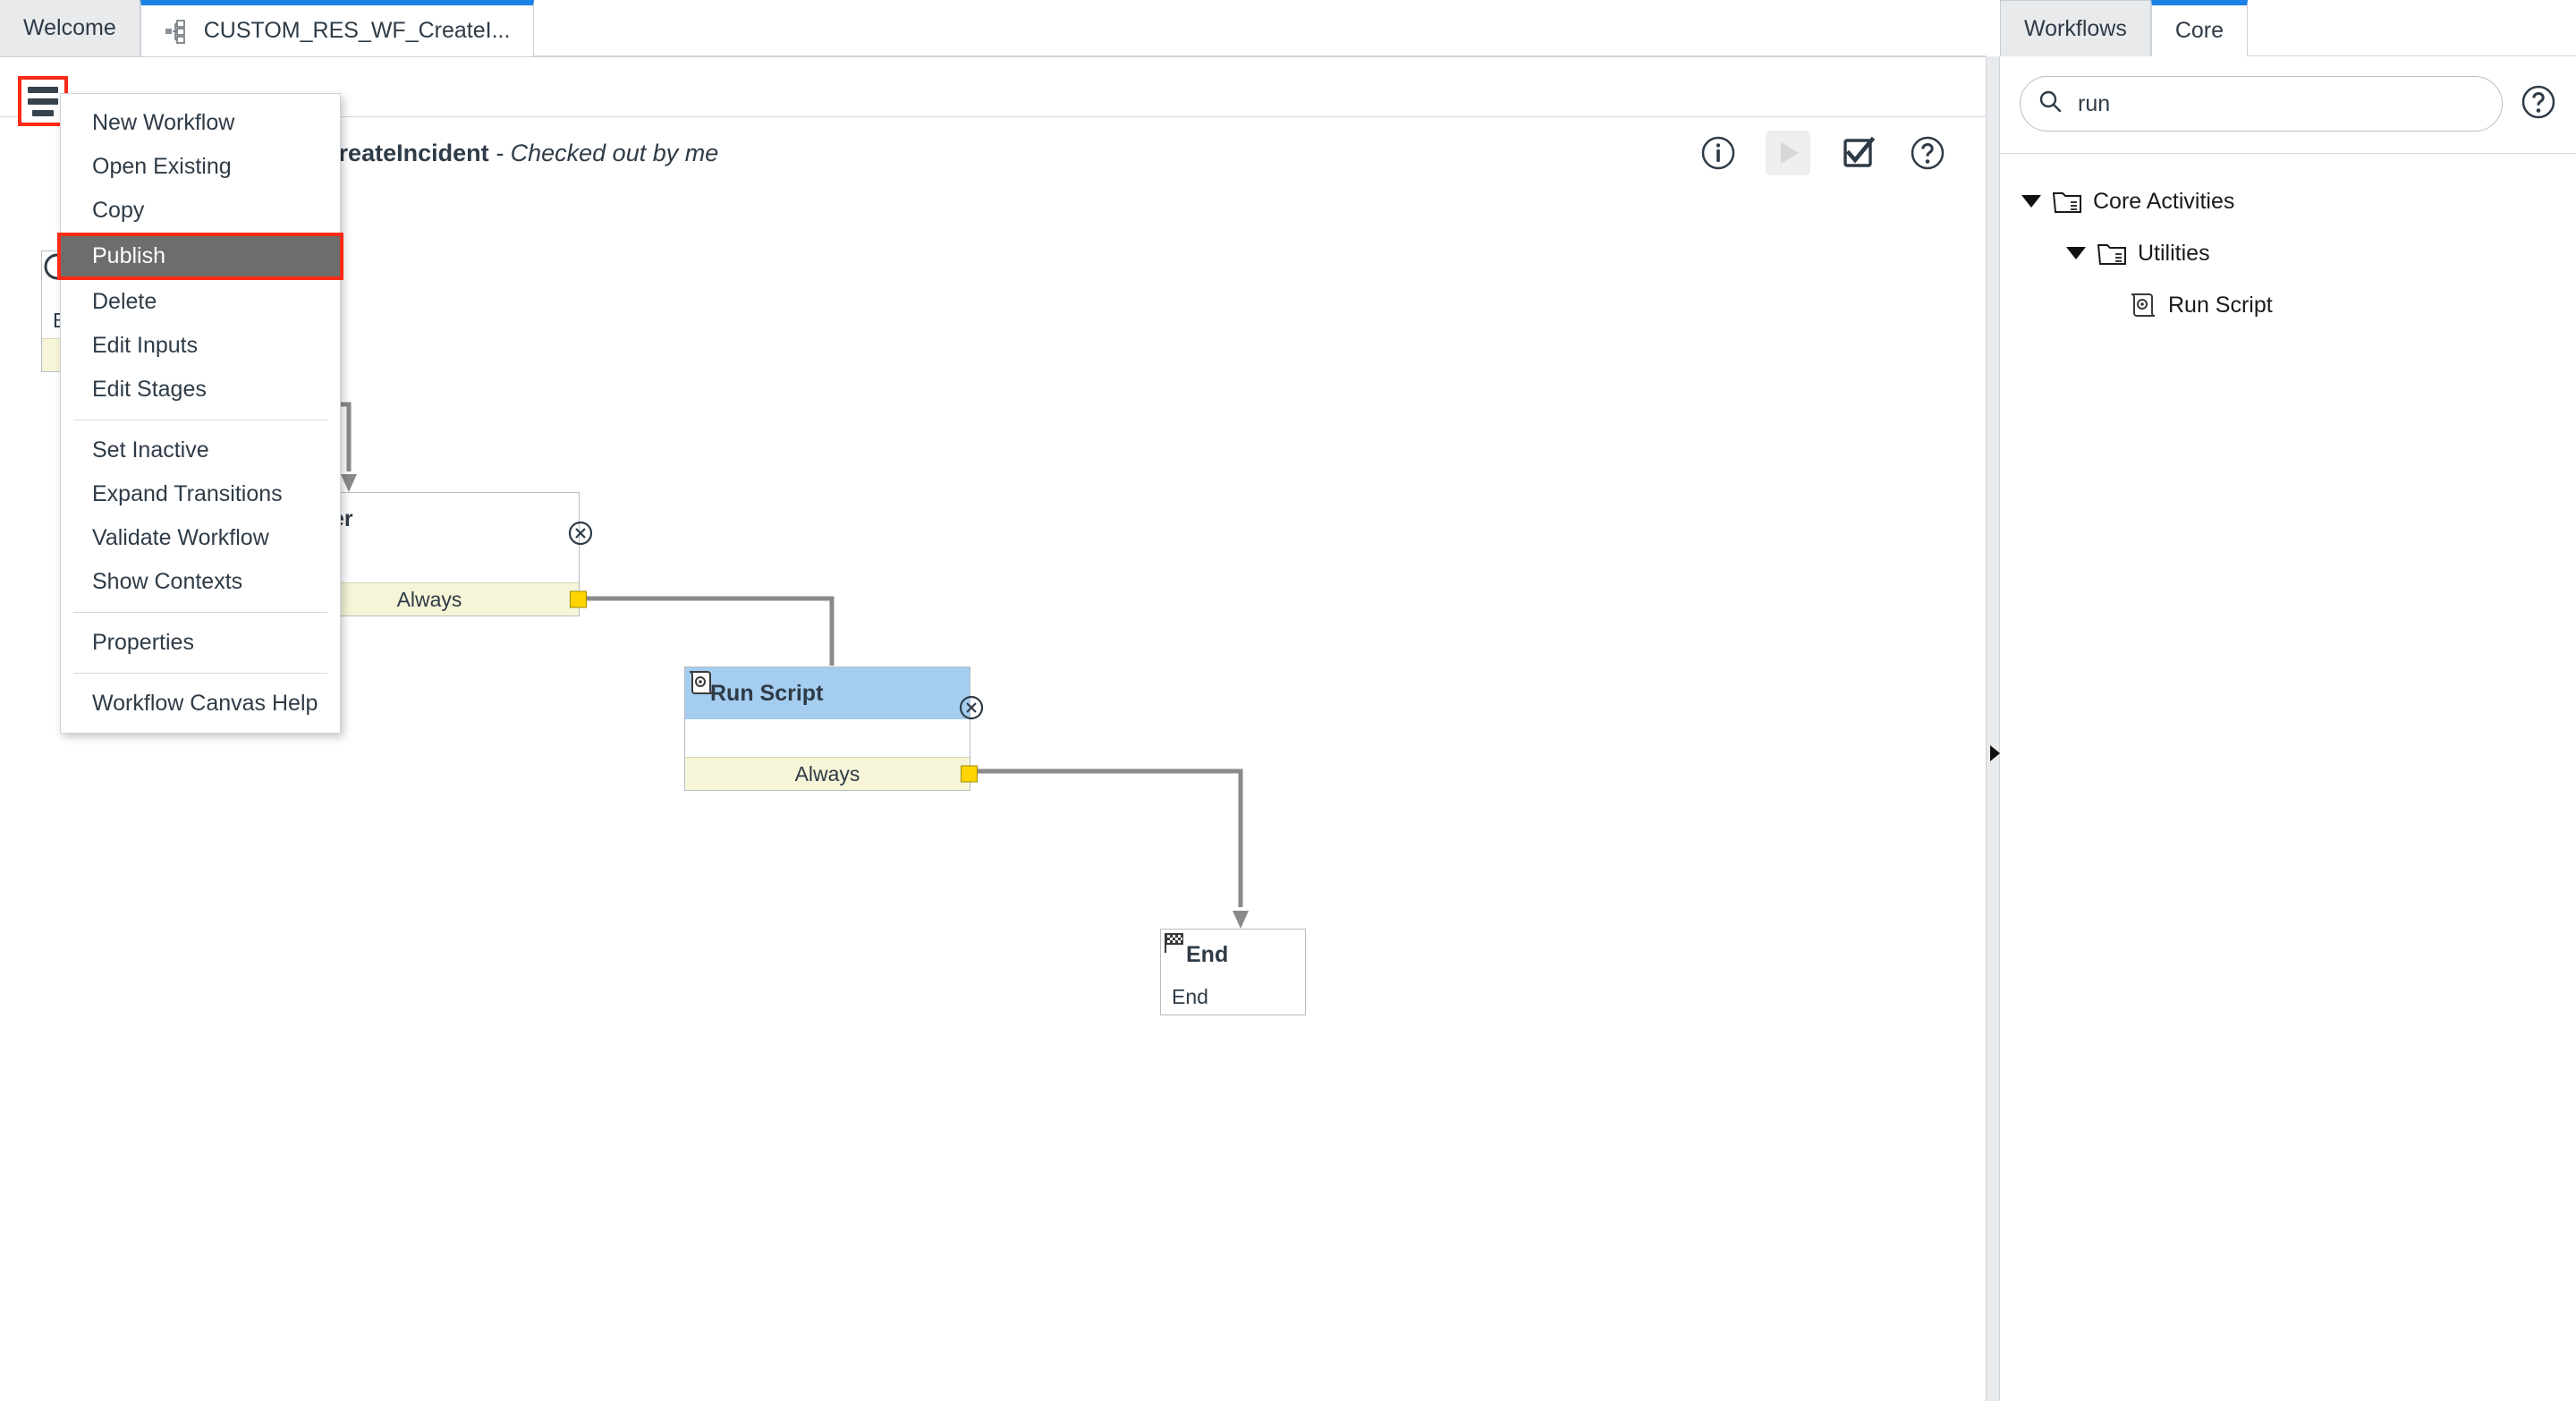  What do you see at coordinates (1718, 153) in the screenshot?
I see `info-icon` at bounding box center [1718, 153].